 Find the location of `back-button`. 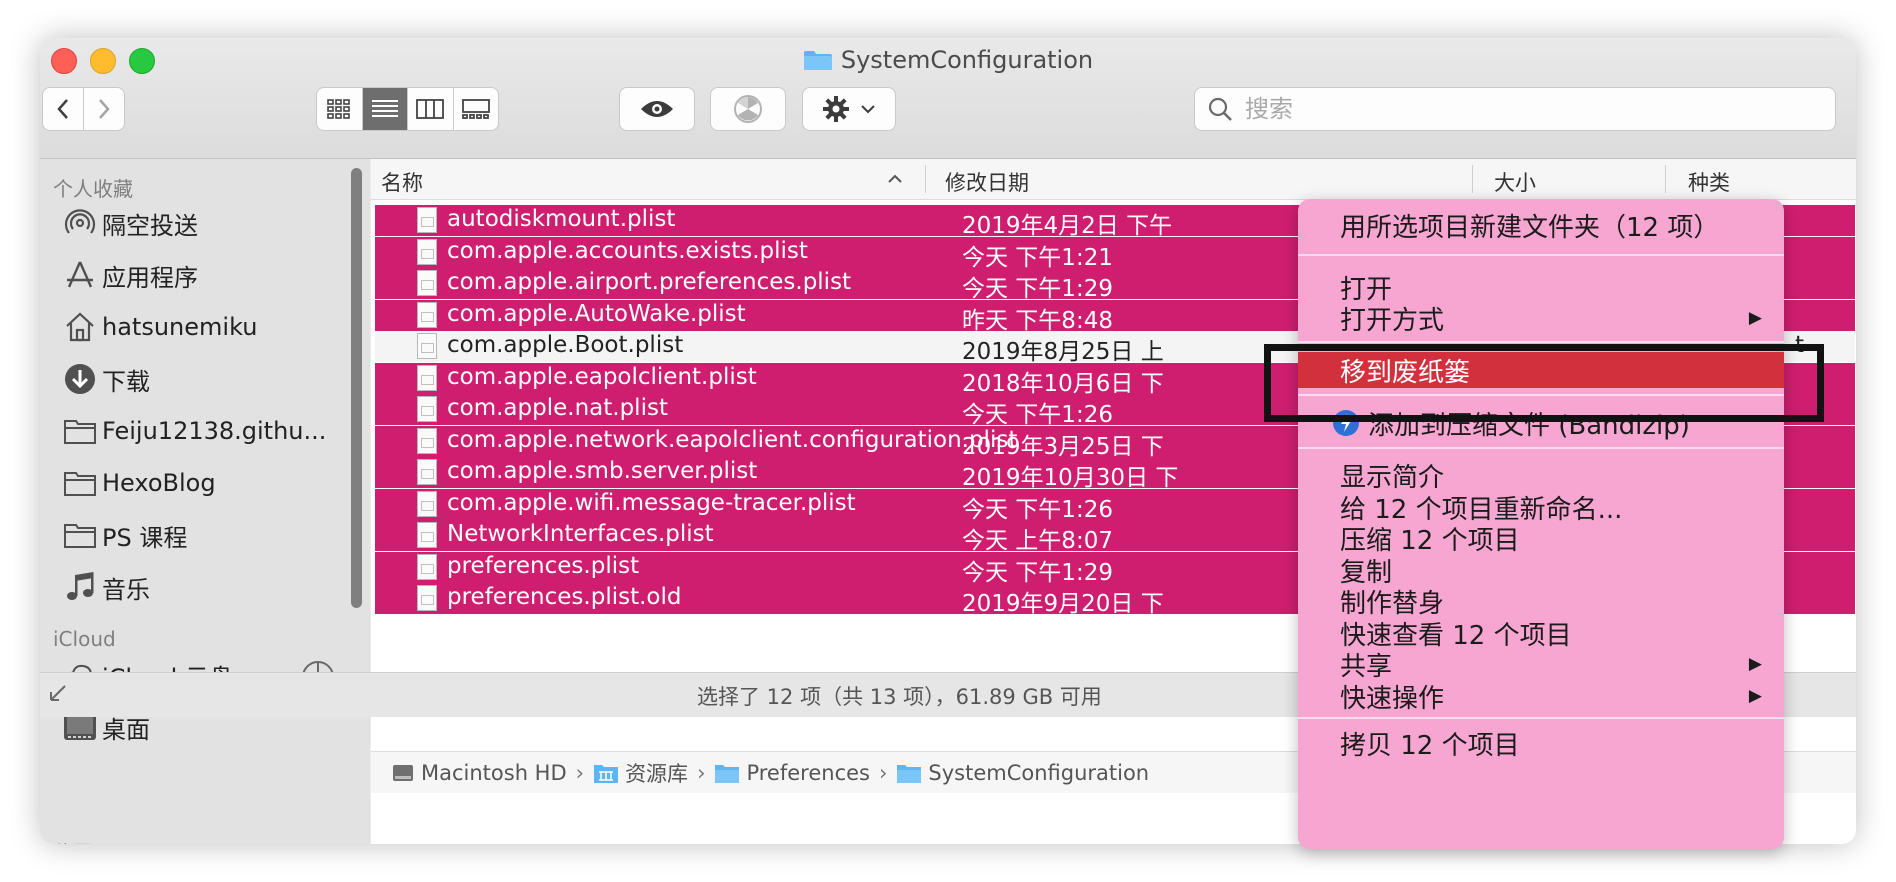

back-button is located at coordinates (63, 109).